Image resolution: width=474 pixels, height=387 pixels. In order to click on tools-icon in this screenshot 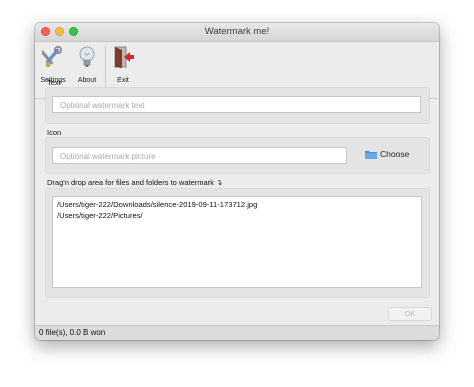, I will do `click(52, 56)`.